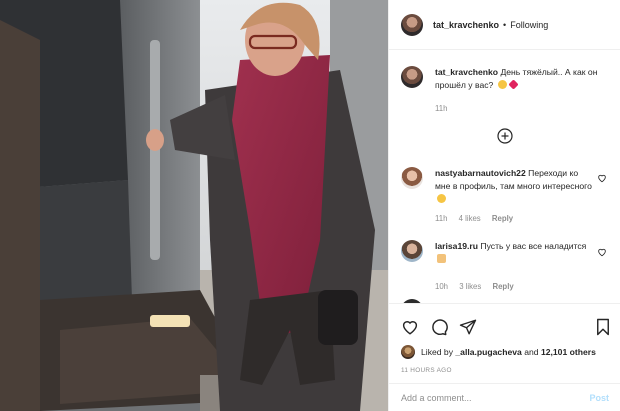  Describe the element at coordinates (603, 327) in the screenshot. I see `bookmark-icon` at that location.